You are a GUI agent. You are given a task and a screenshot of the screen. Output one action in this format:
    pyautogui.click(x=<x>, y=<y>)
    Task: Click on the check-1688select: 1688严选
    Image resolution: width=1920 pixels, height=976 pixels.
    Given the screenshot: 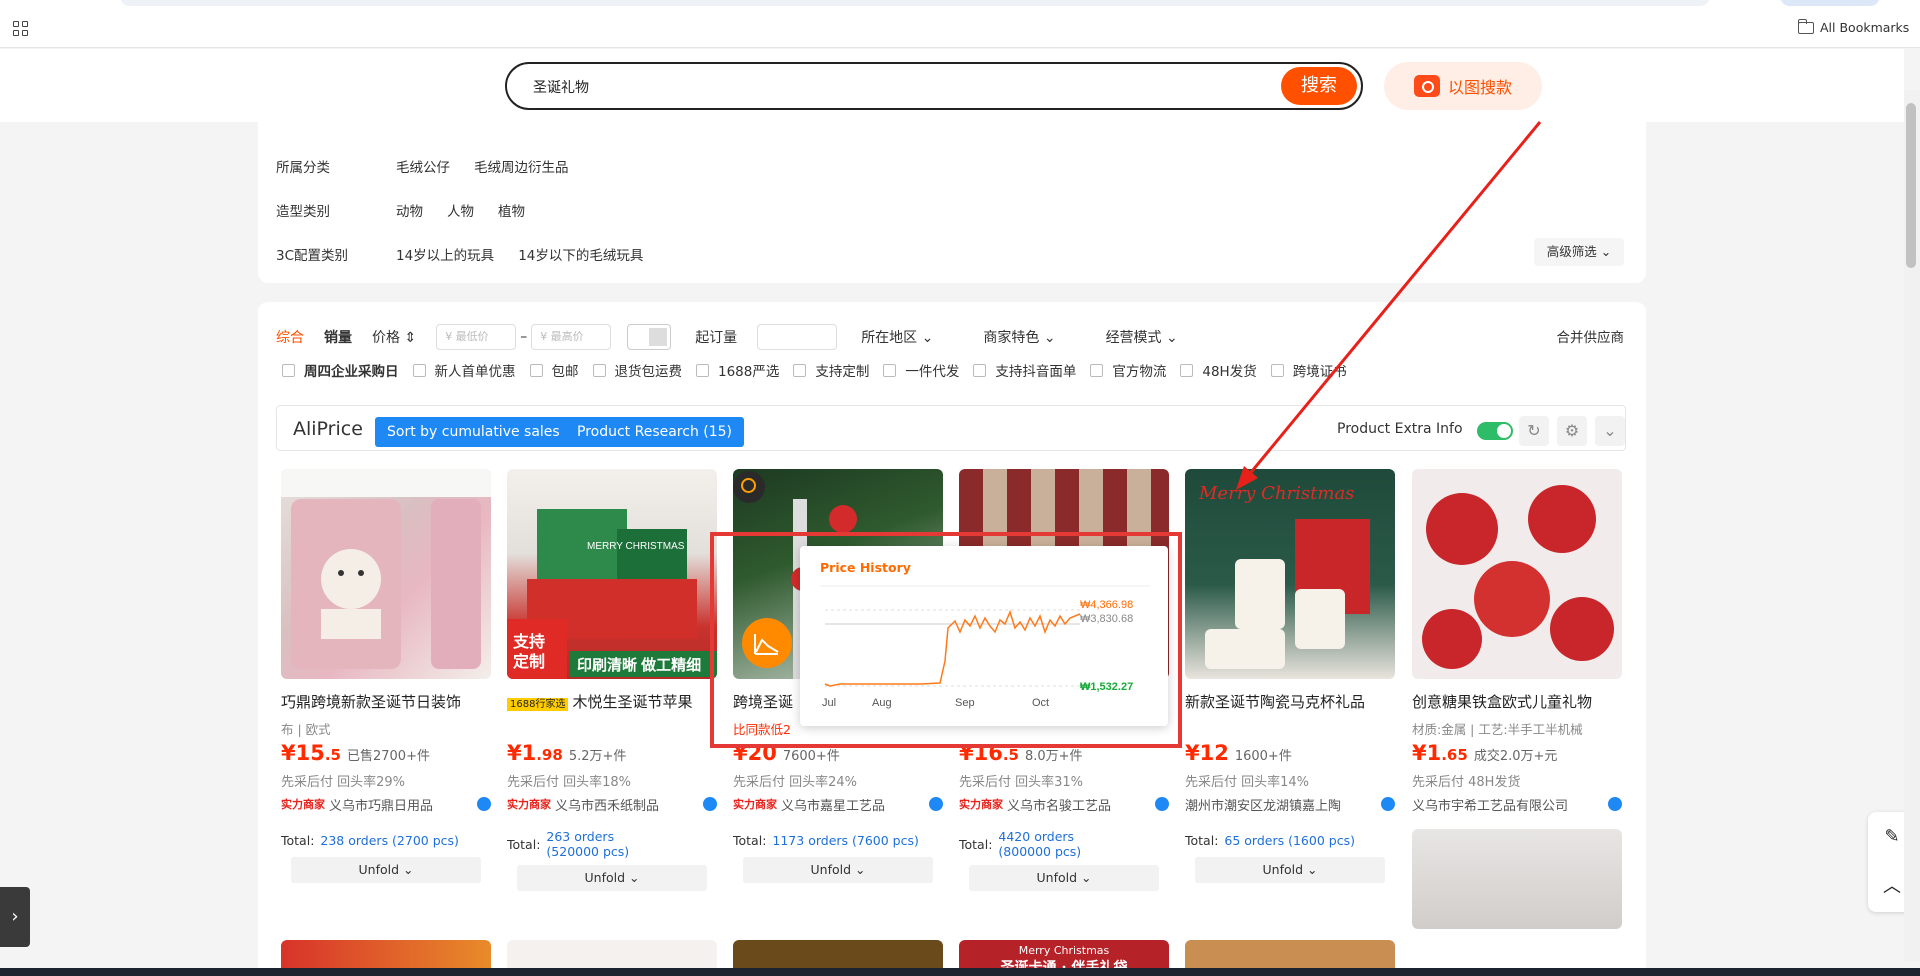 What is the action you would take?
    pyautogui.click(x=737, y=370)
    